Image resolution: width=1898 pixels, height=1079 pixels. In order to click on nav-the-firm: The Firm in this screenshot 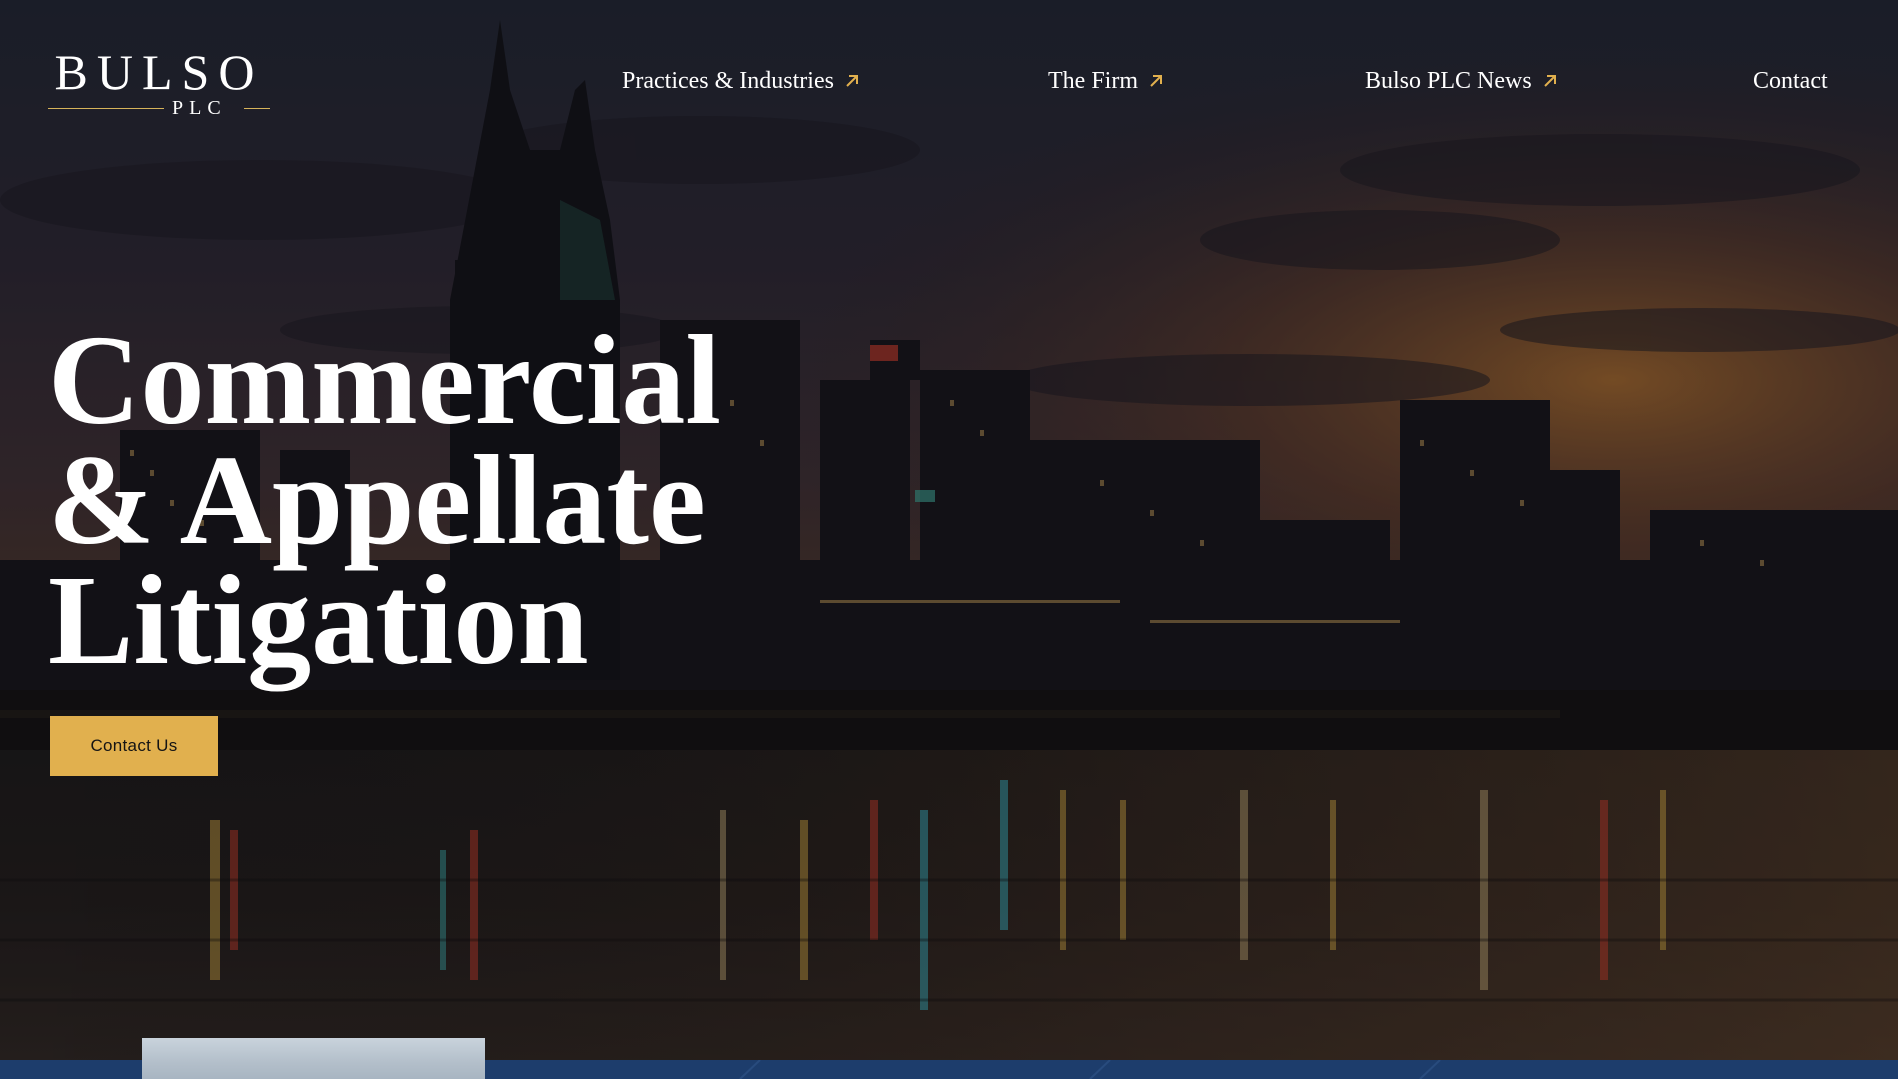, I will do `click(1106, 81)`.